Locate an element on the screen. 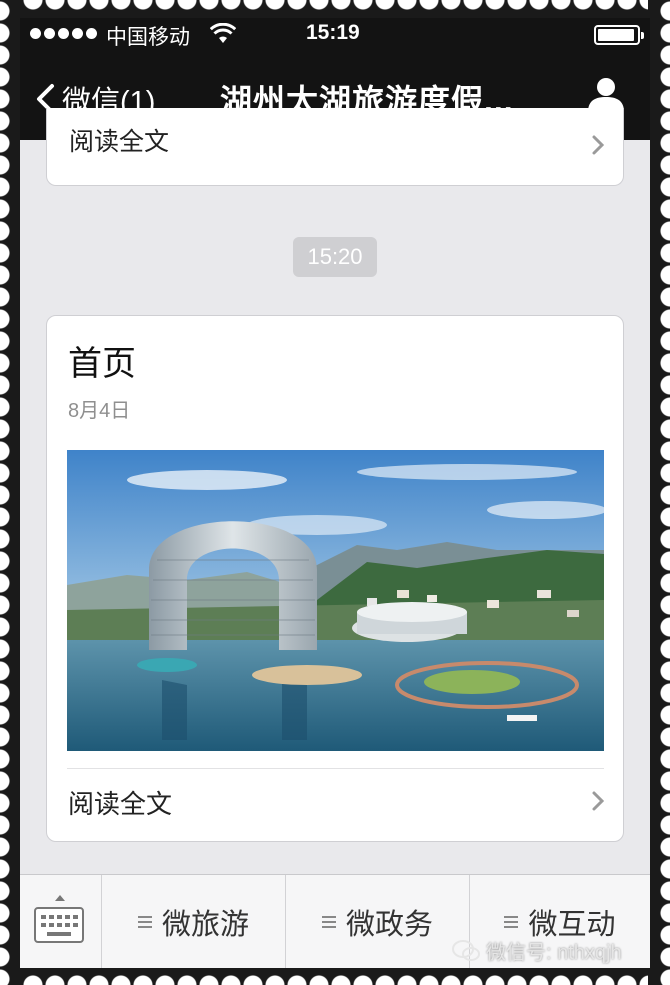  battery-icon is located at coordinates (619, 35).